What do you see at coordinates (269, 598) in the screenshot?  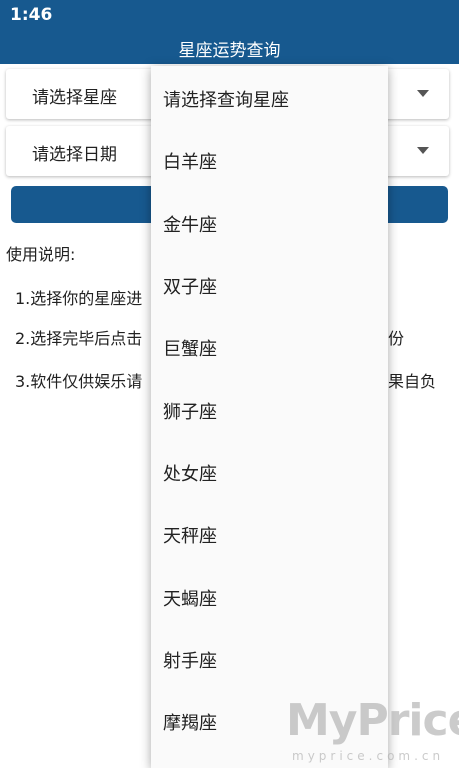 I see `dropdown-option: 天蝎座` at bounding box center [269, 598].